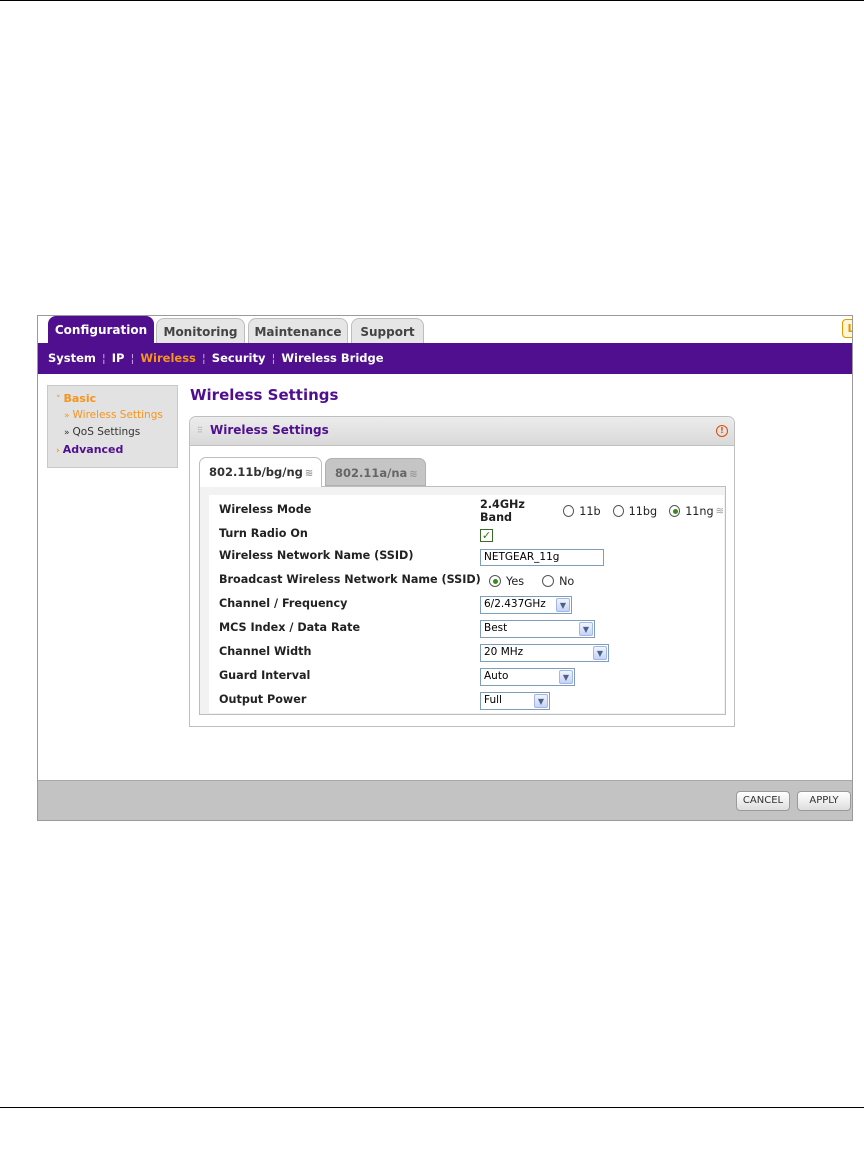 The width and height of the screenshot is (864, 1170). What do you see at coordinates (675, 511) in the screenshot?
I see `radio-11ng` at bounding box center [675, 511].